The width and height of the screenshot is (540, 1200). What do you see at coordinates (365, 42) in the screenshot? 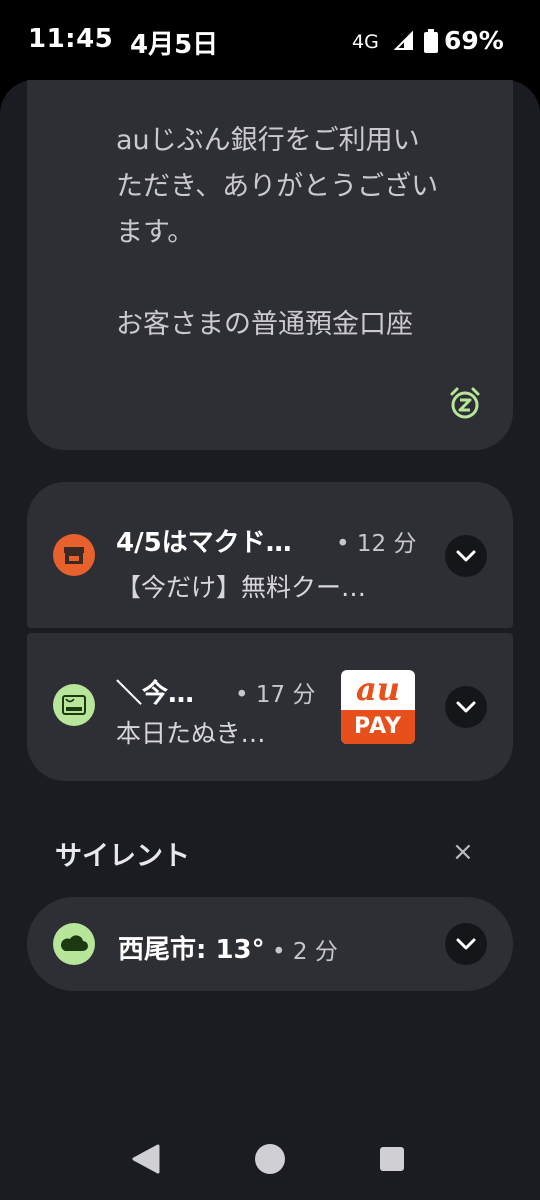
I see `network-type: 4G` at bounding box center [365, 42].